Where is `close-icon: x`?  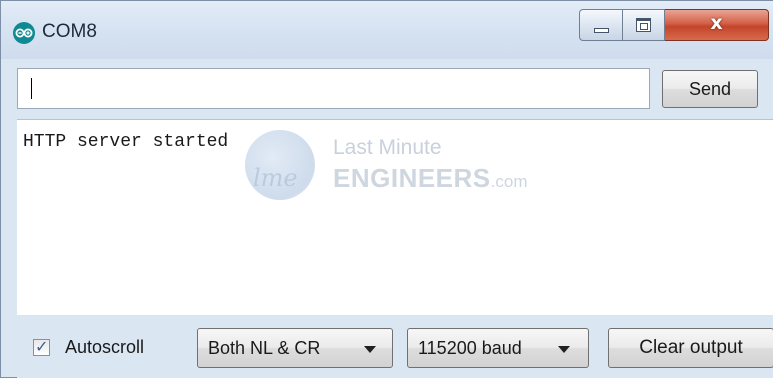 close-icon: x is located at coordinates (716, 23).